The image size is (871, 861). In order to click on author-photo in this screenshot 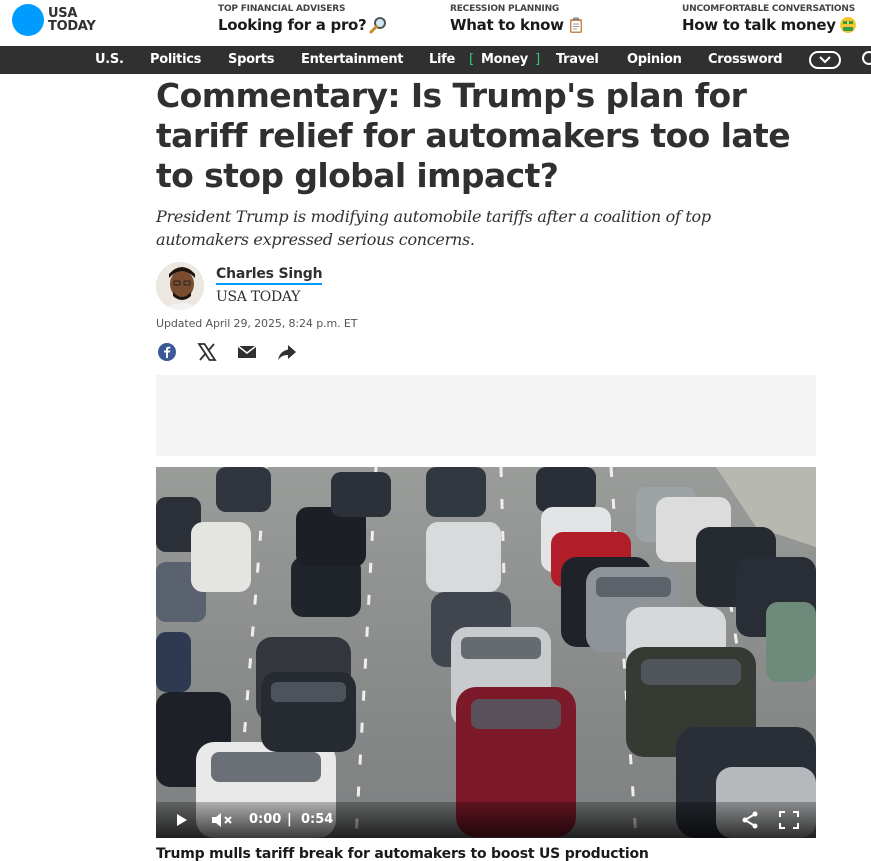, I will do `click(180, 286)`.